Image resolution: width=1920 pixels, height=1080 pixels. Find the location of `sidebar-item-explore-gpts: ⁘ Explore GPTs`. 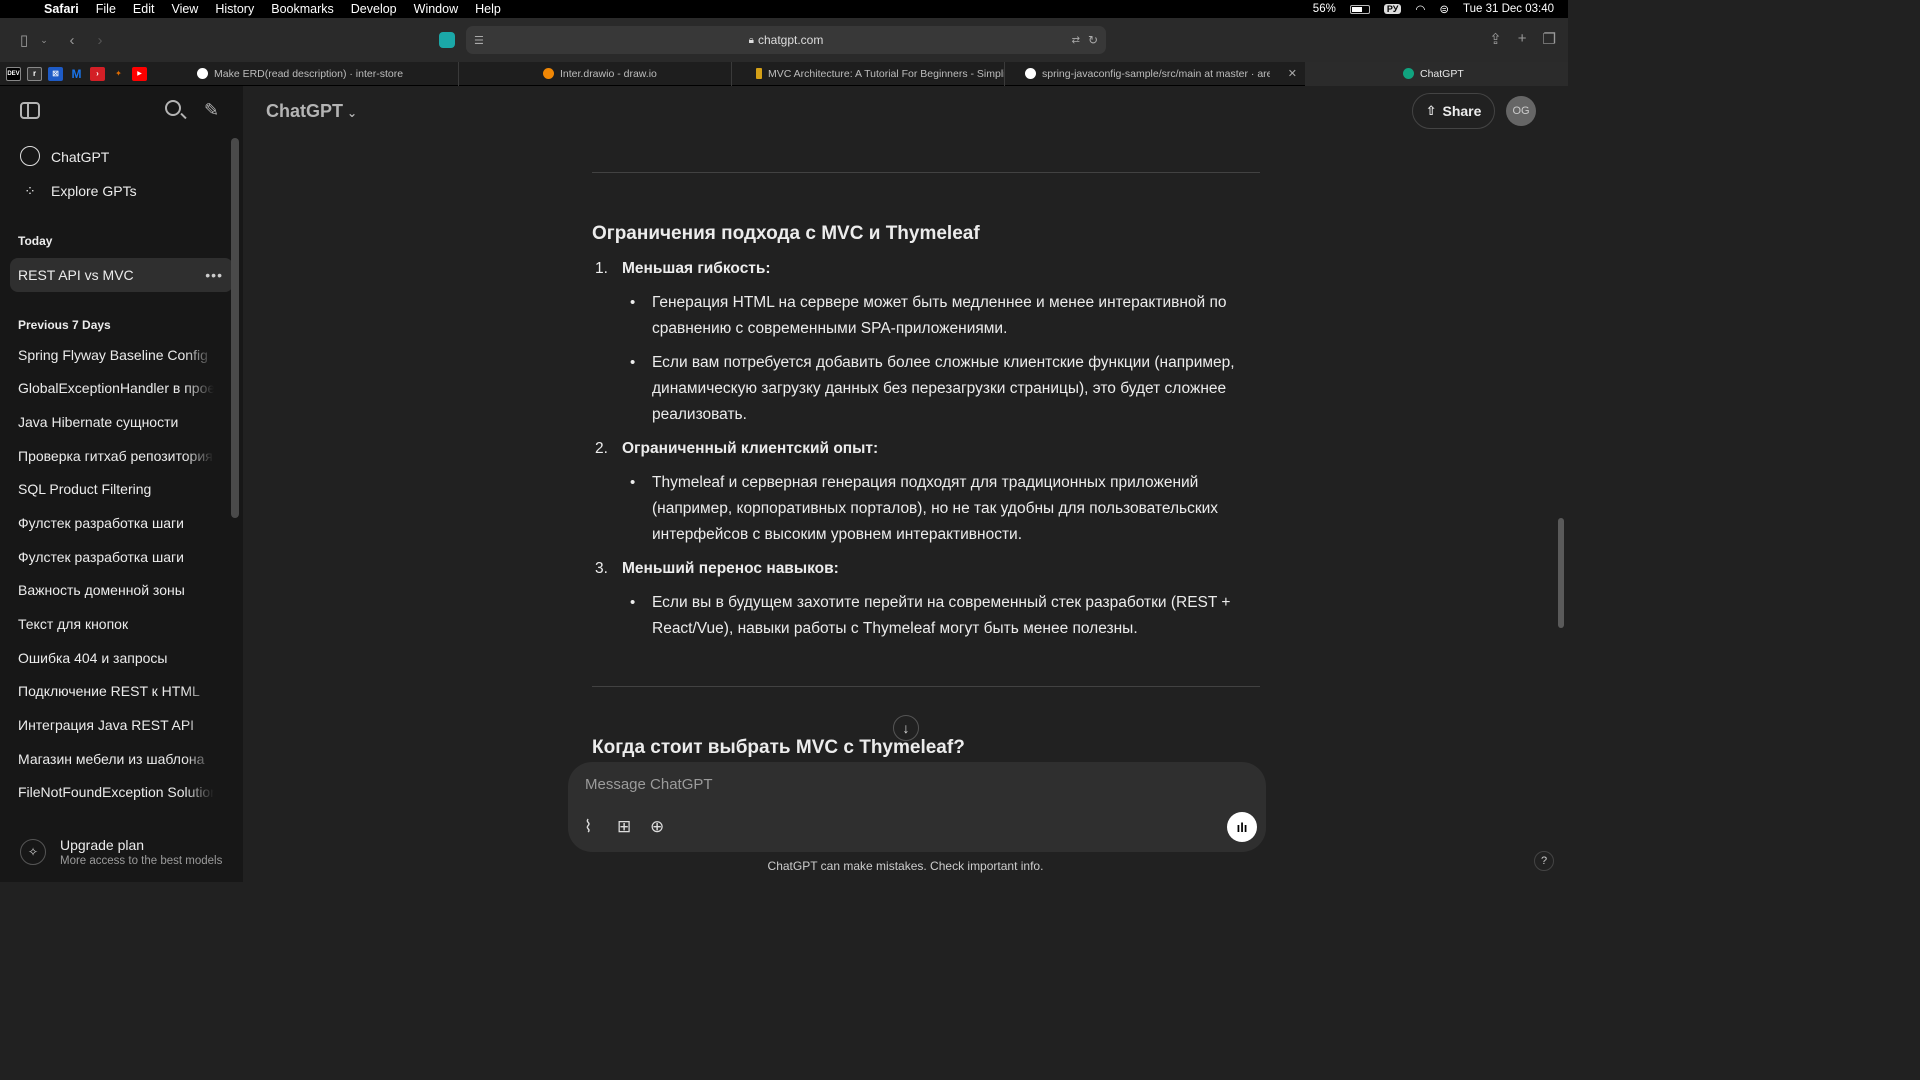

sidebar-item-explore-gpts: ⁘ Explore GPTs is located at coordinates (121, 191).